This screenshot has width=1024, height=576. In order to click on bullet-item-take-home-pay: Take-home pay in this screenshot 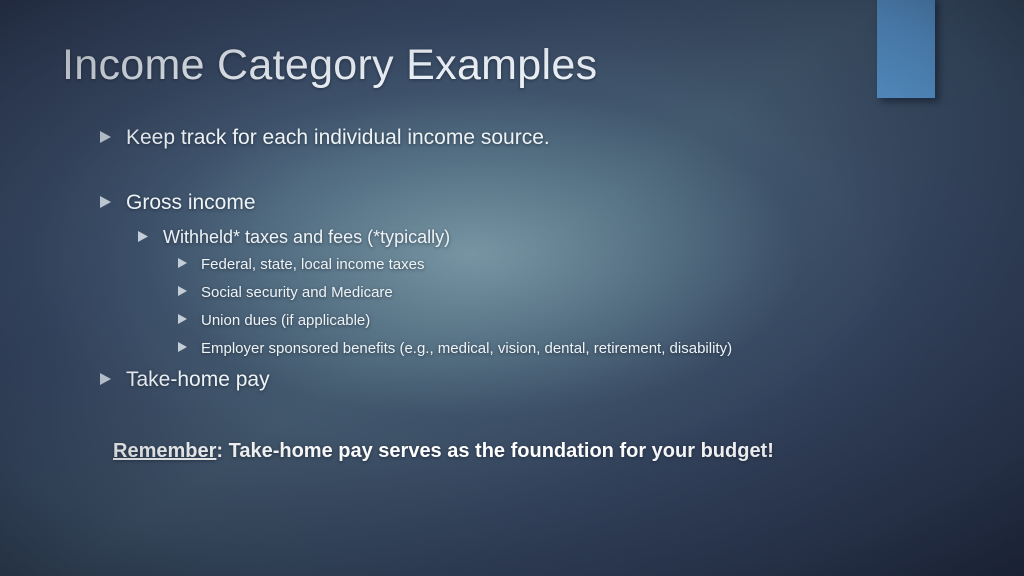, I will do `click(512, 386)`.